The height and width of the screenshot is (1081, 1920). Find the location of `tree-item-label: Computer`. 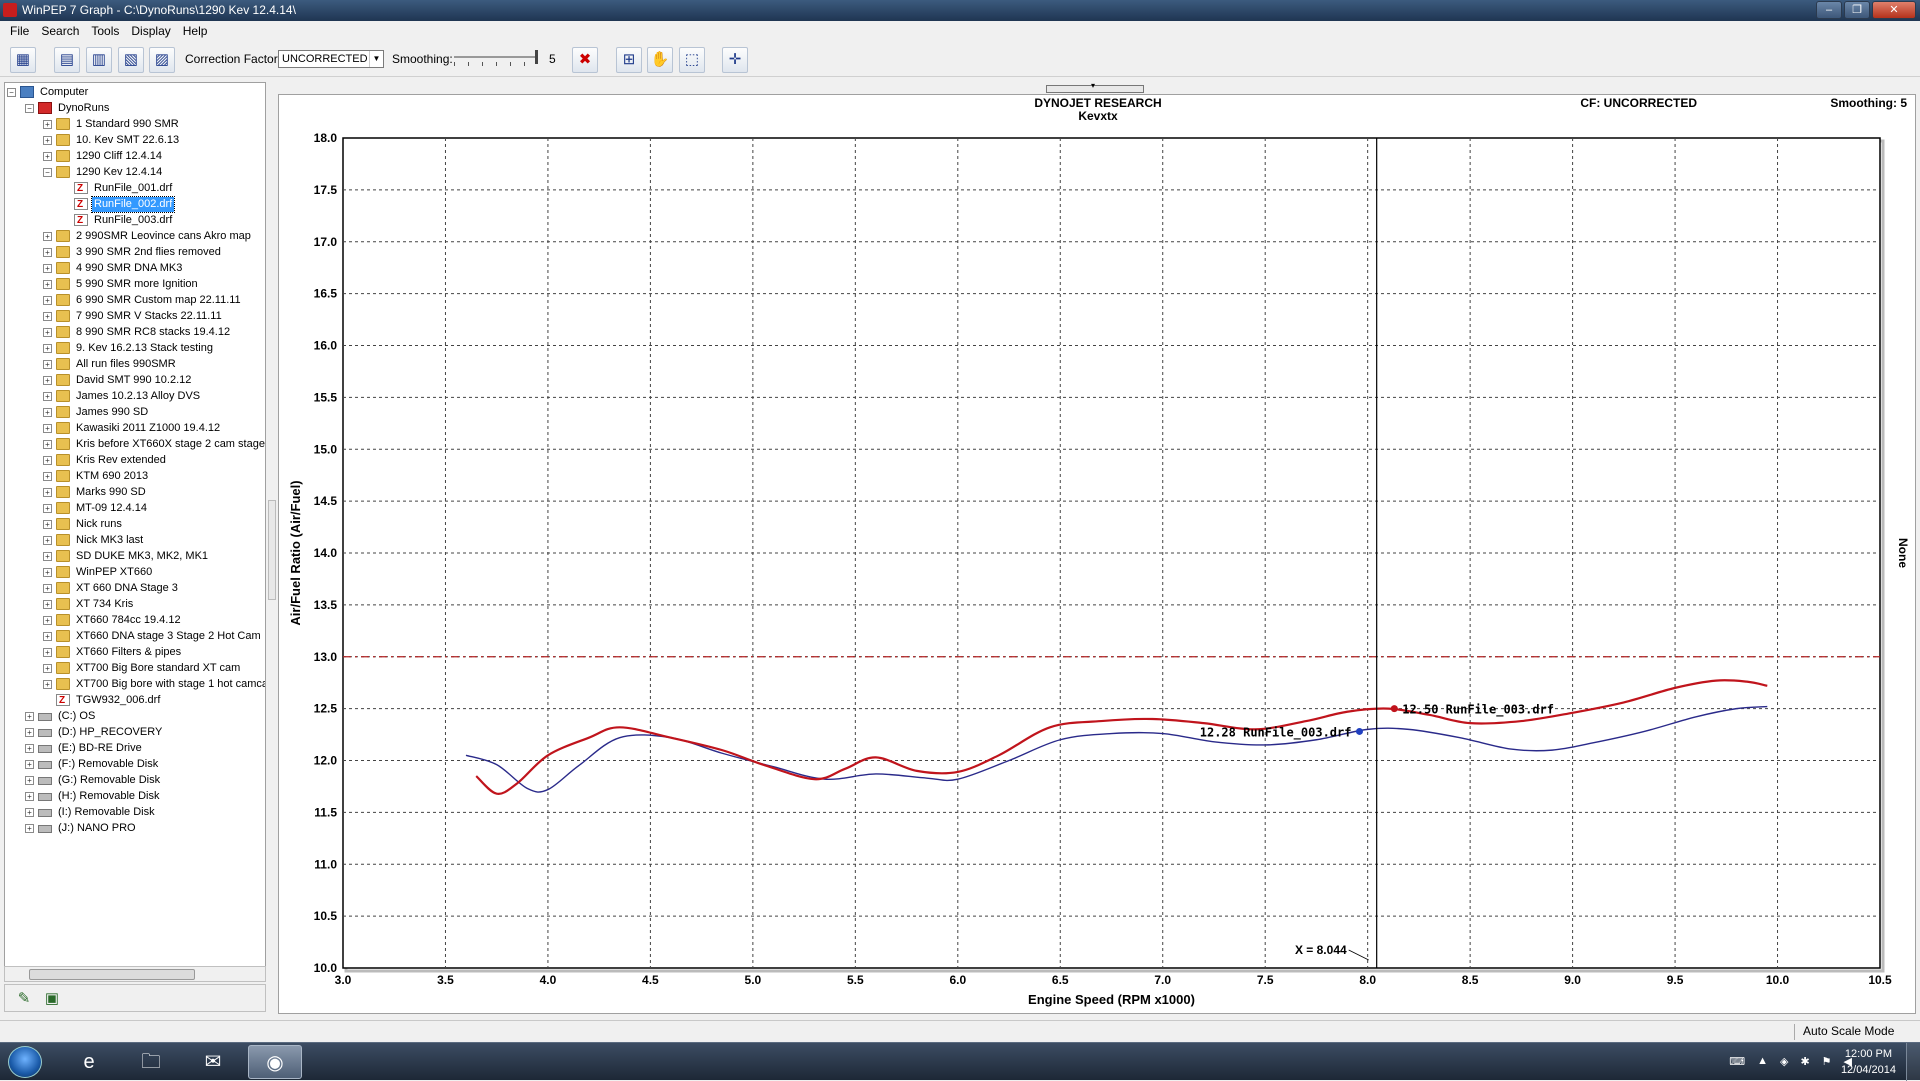

tree-item-label: Computer is located at coordinates (64, 92).